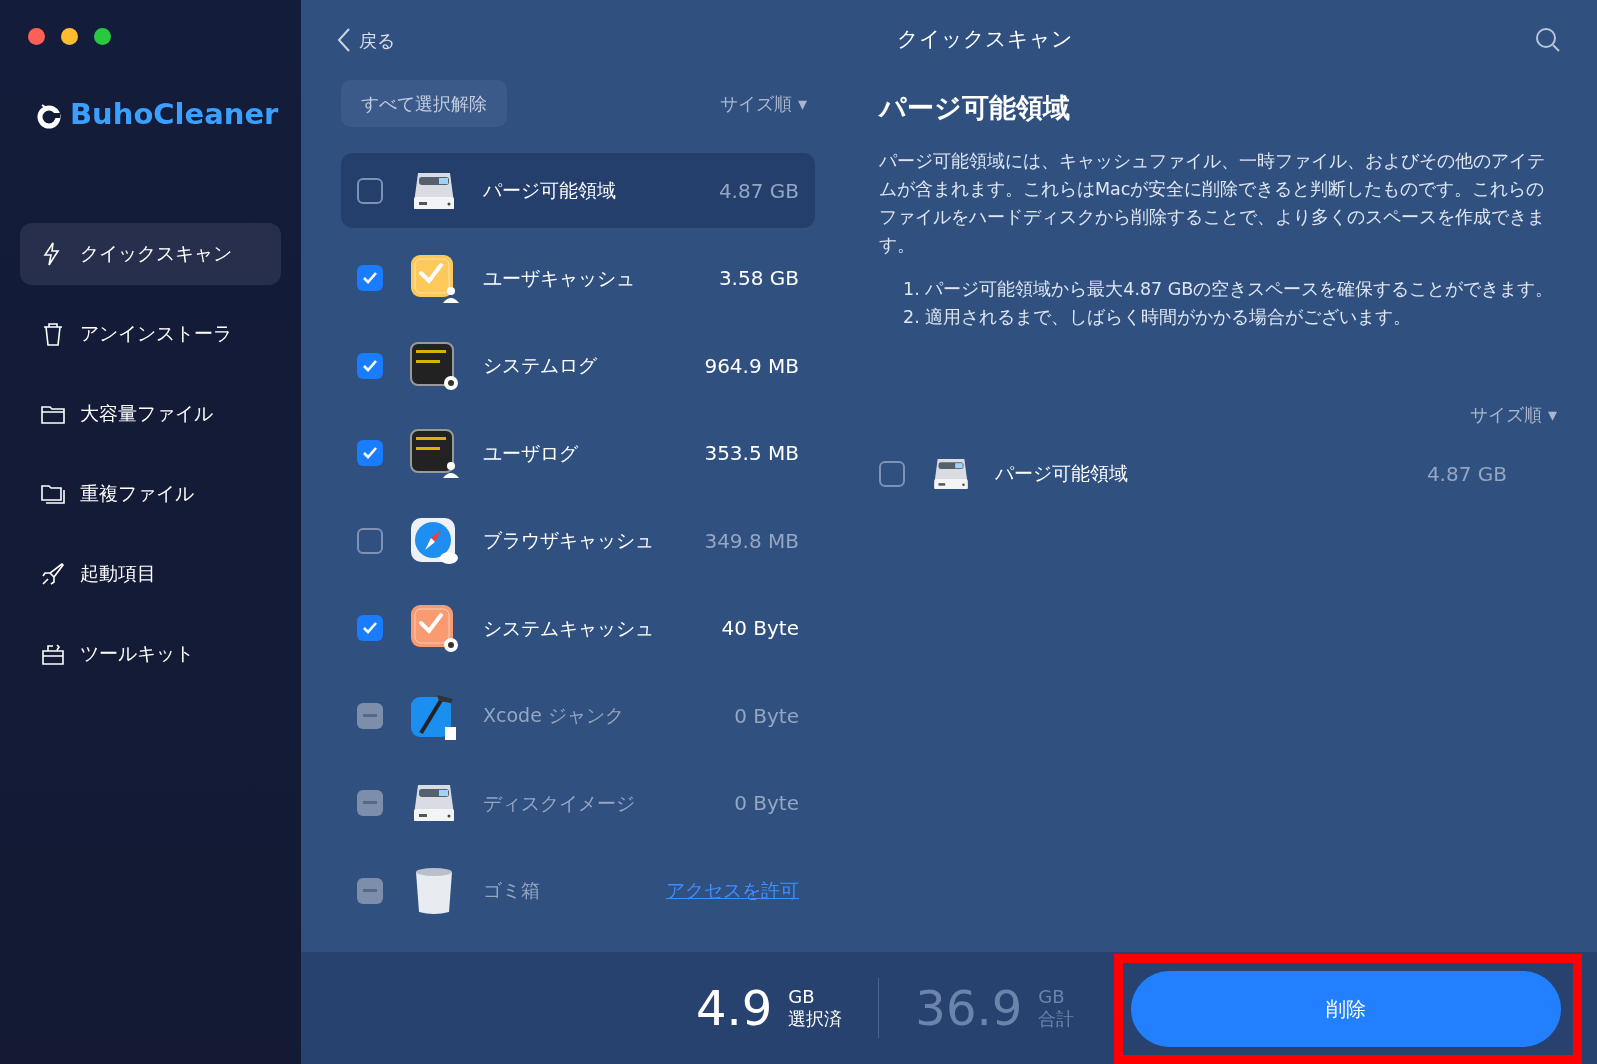 This screenshot has height=1064, width=1597. Describe the element at coordinates (344, 40) in the screenshot. I see `chevron-left-icon` at that location.